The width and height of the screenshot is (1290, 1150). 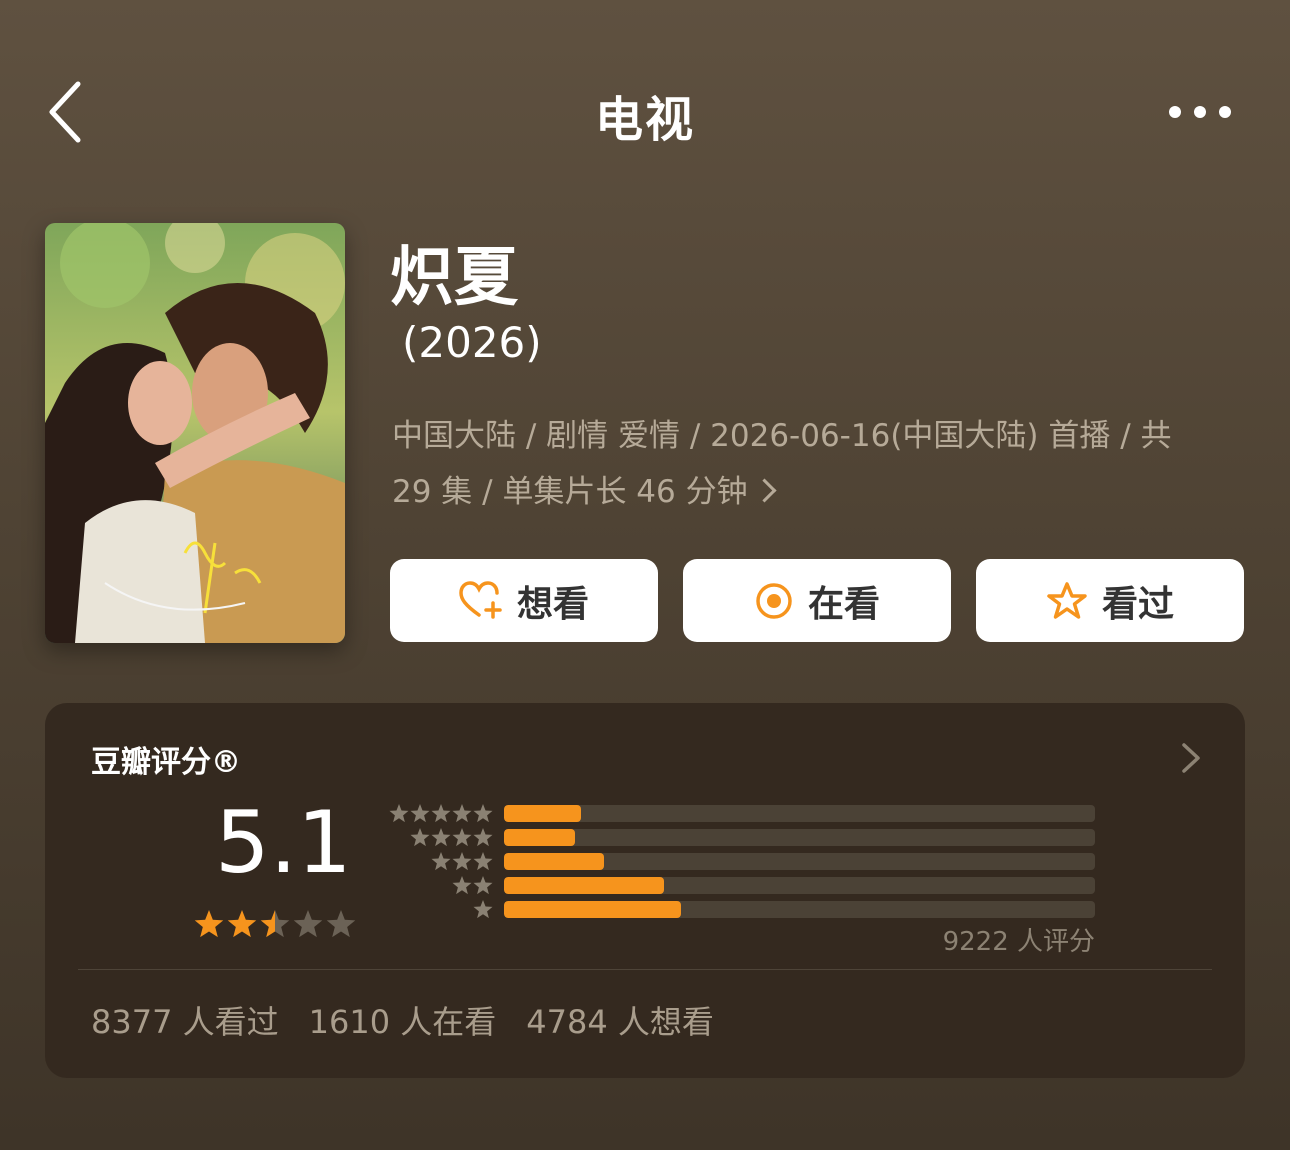 What do you see at coordinates (480, 599) in the screenshot?
I see `heart-plus-icon` at bounding box center [480, 599].